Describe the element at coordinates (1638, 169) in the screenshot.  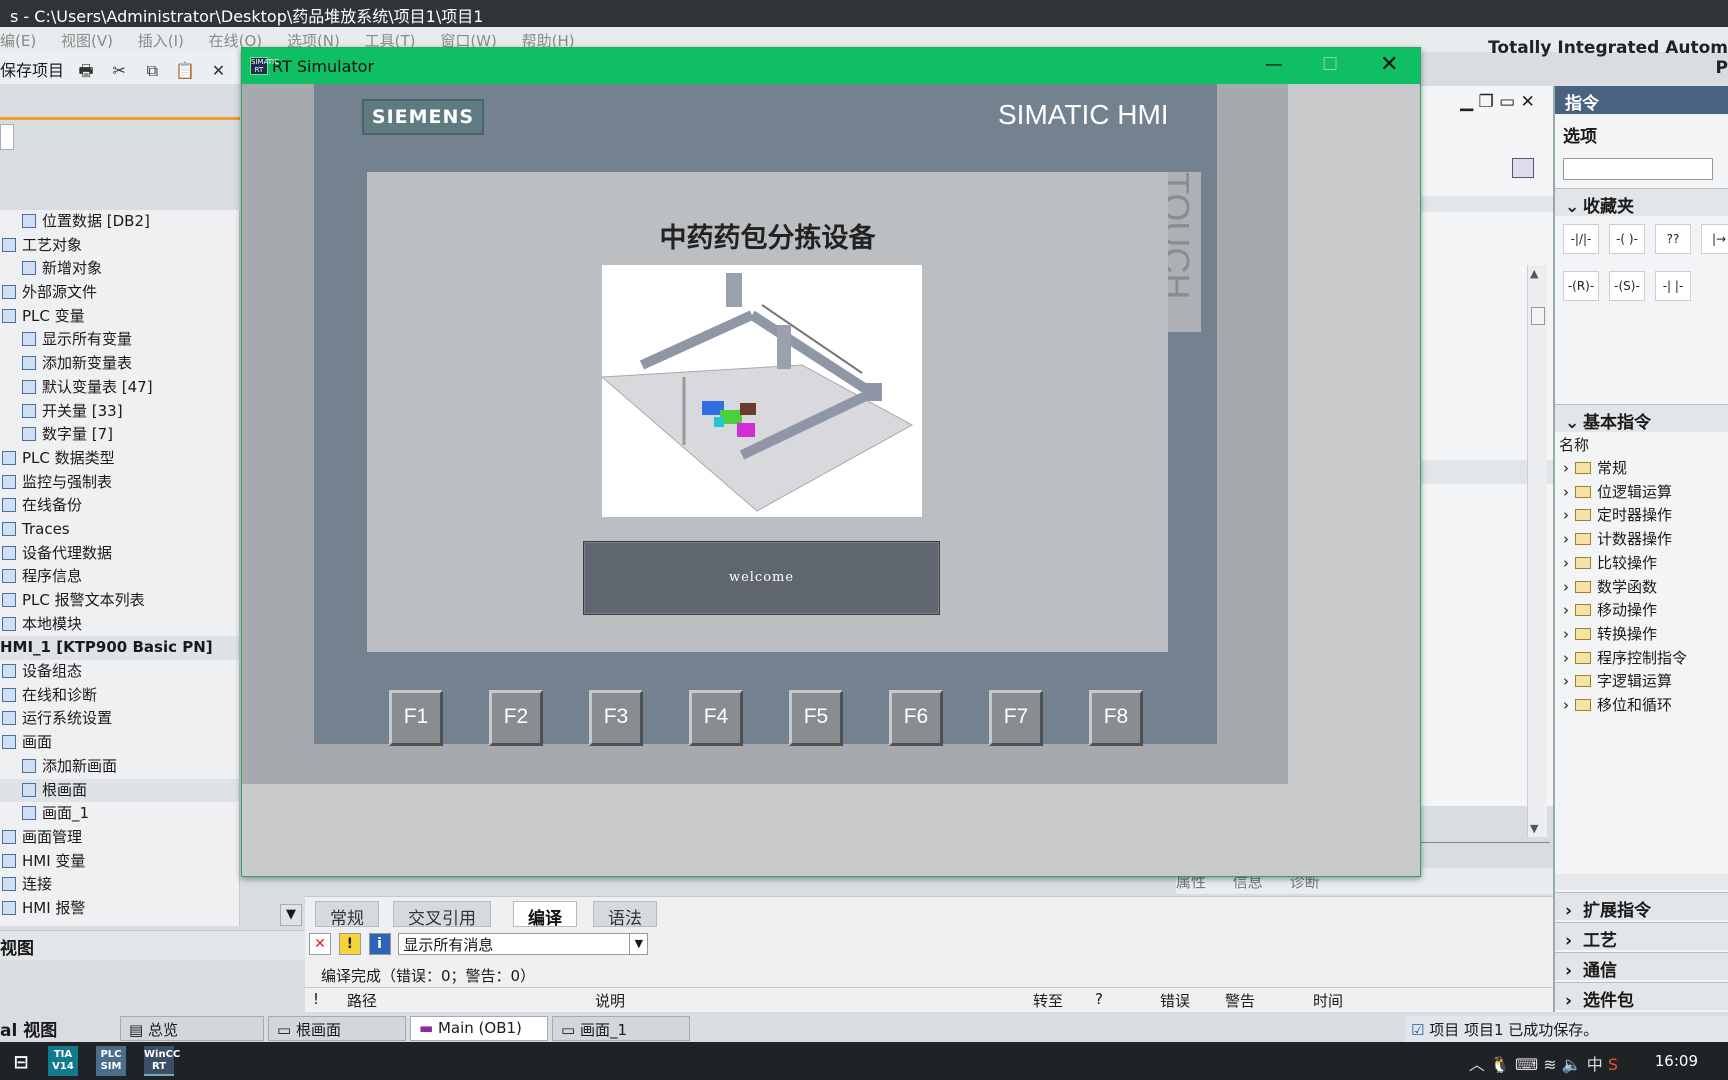
I see `instruction-search-input` at that location.